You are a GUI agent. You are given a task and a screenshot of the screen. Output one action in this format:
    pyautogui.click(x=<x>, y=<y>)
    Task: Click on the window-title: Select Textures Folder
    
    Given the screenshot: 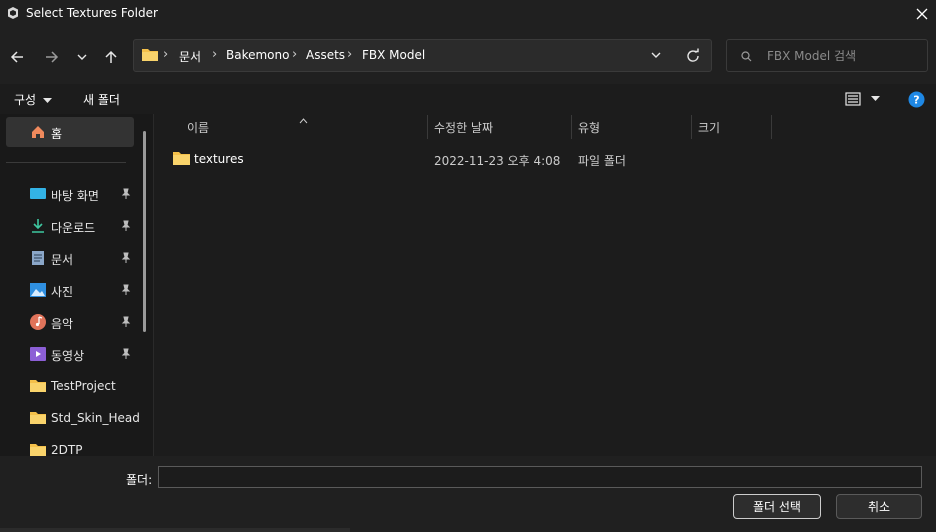 What is the action you would take?
    pyautogui.click(x=92, y=13)
    